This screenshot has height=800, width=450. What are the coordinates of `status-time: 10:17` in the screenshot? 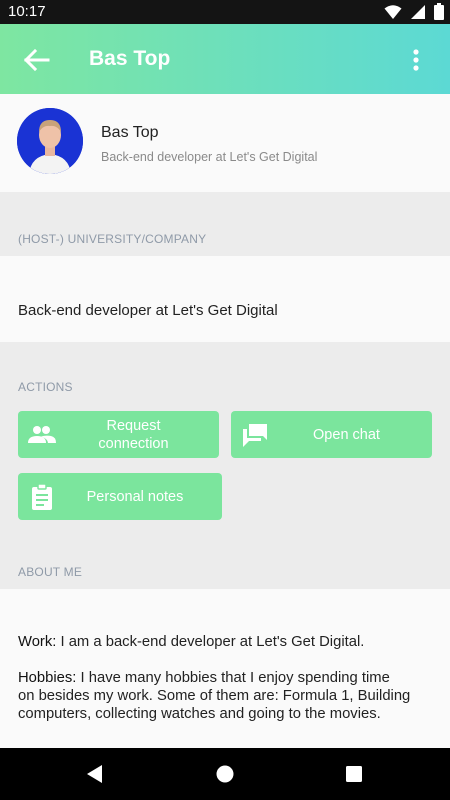 It's located at (27, 11).